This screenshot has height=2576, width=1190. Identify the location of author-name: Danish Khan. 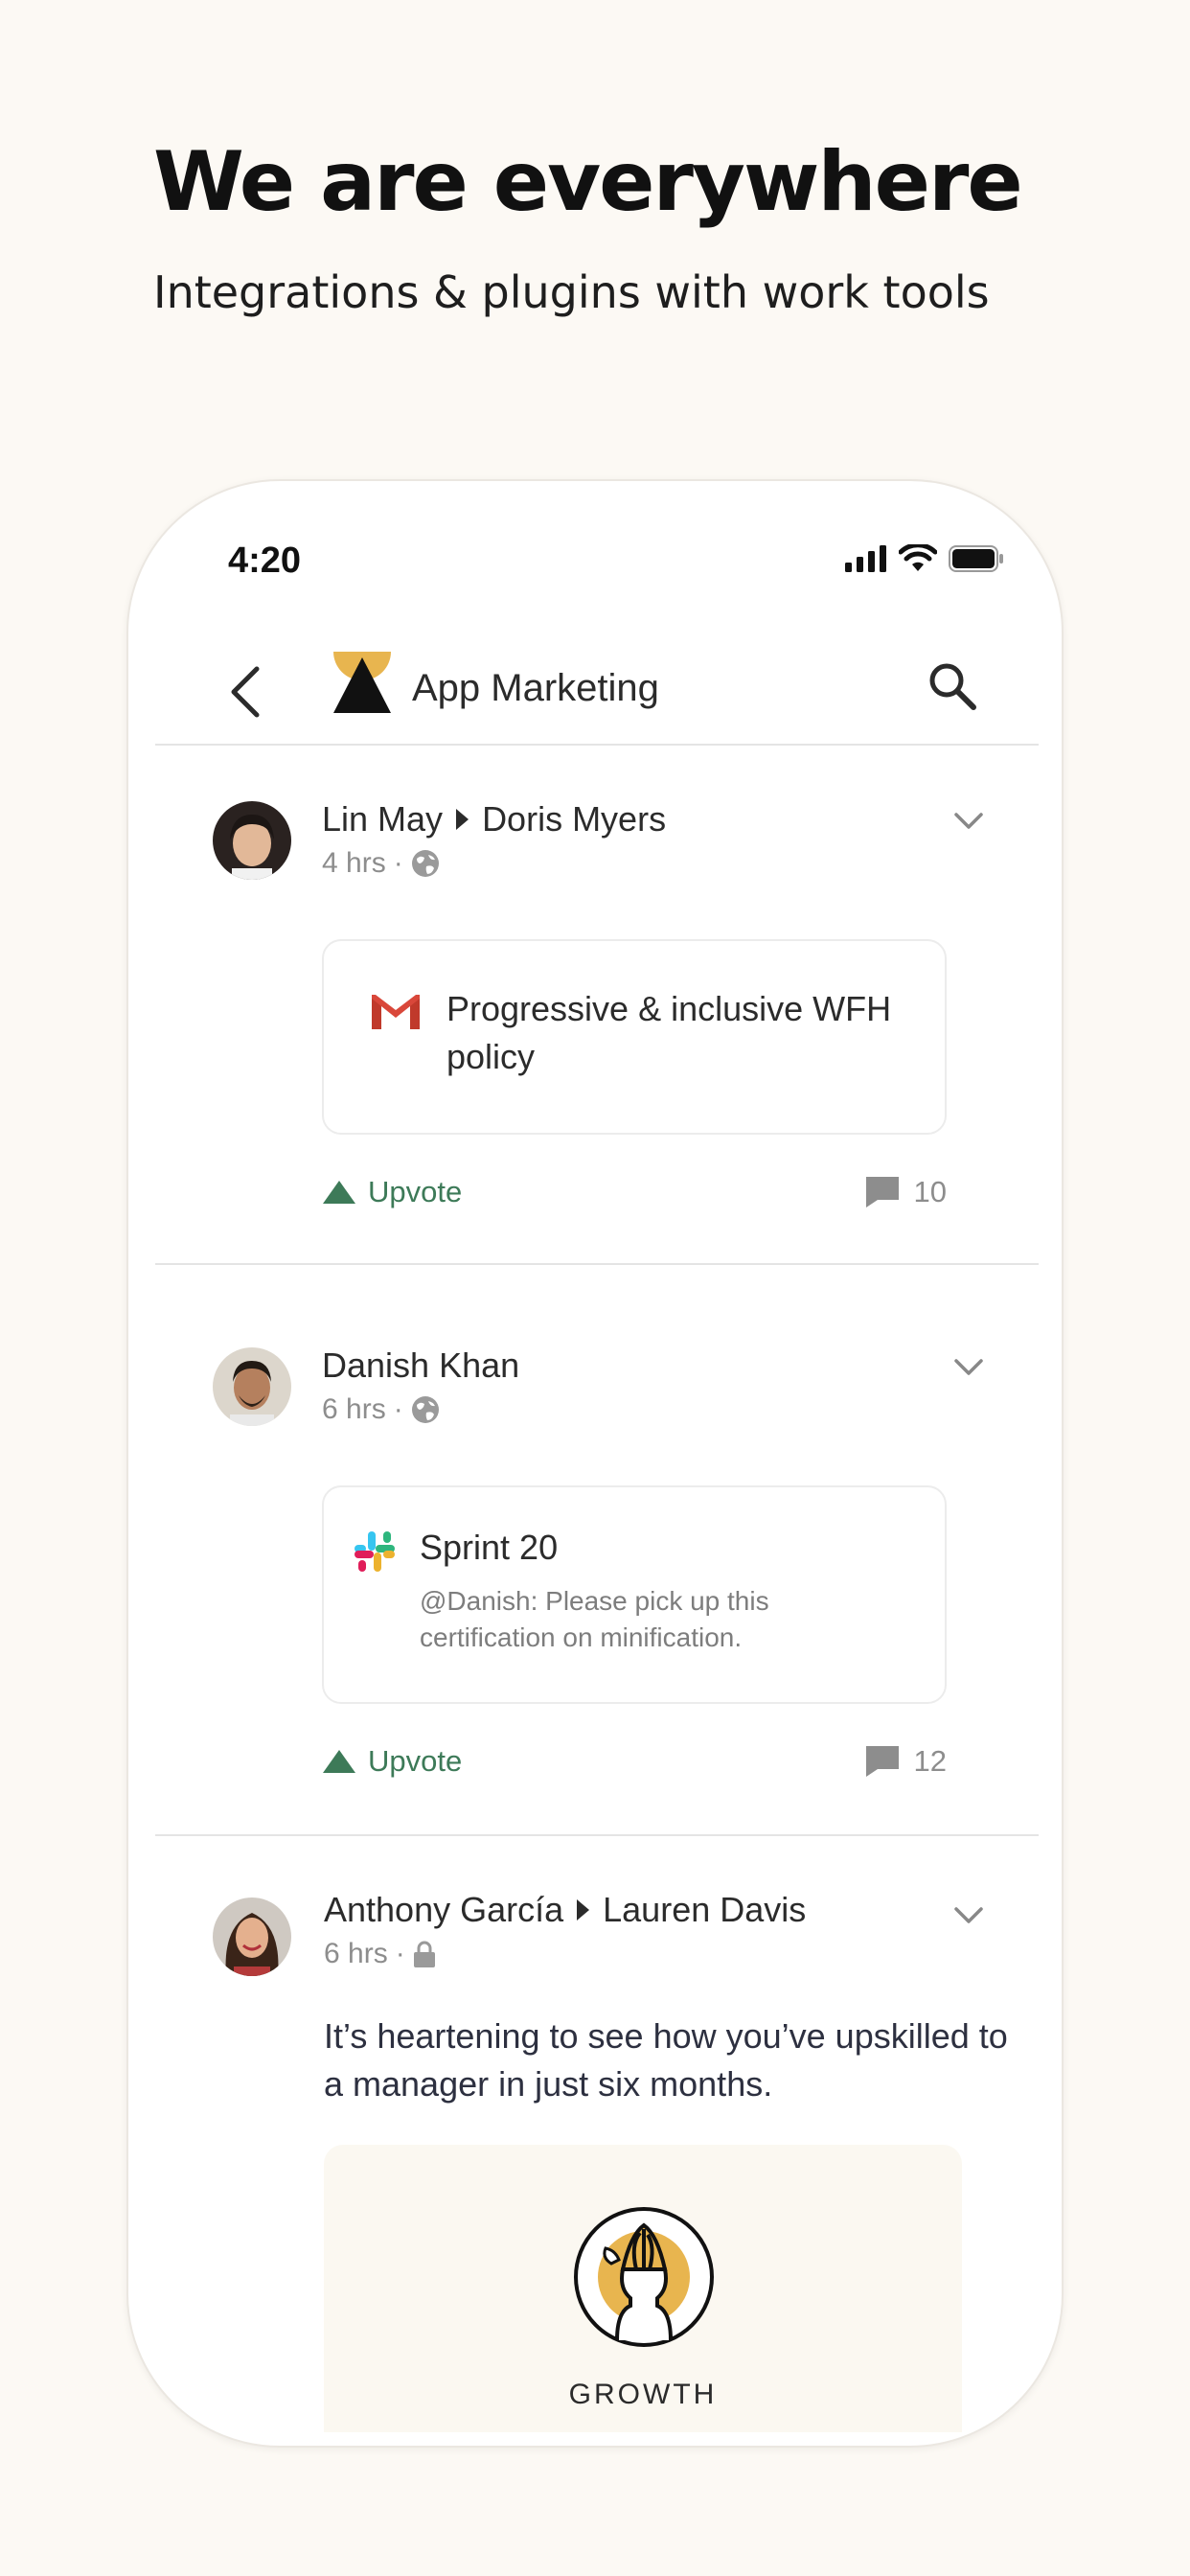
(421, 1366).